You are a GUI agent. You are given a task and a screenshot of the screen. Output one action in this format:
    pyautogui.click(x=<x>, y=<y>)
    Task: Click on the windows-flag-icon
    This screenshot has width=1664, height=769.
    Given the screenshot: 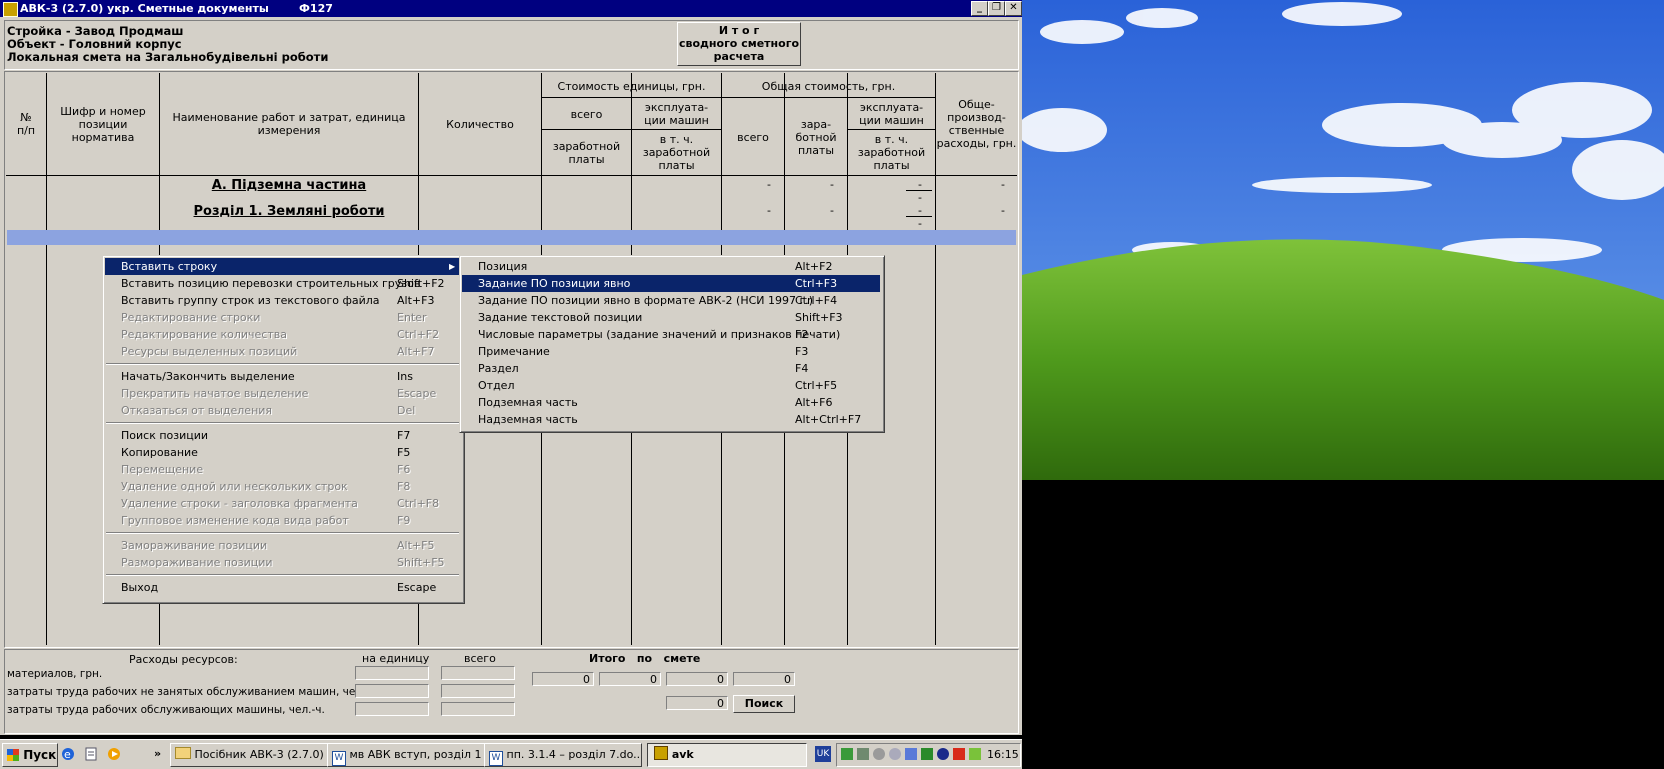 What is the action you would take?
    pyautogui.click(x=13, y=755)
    